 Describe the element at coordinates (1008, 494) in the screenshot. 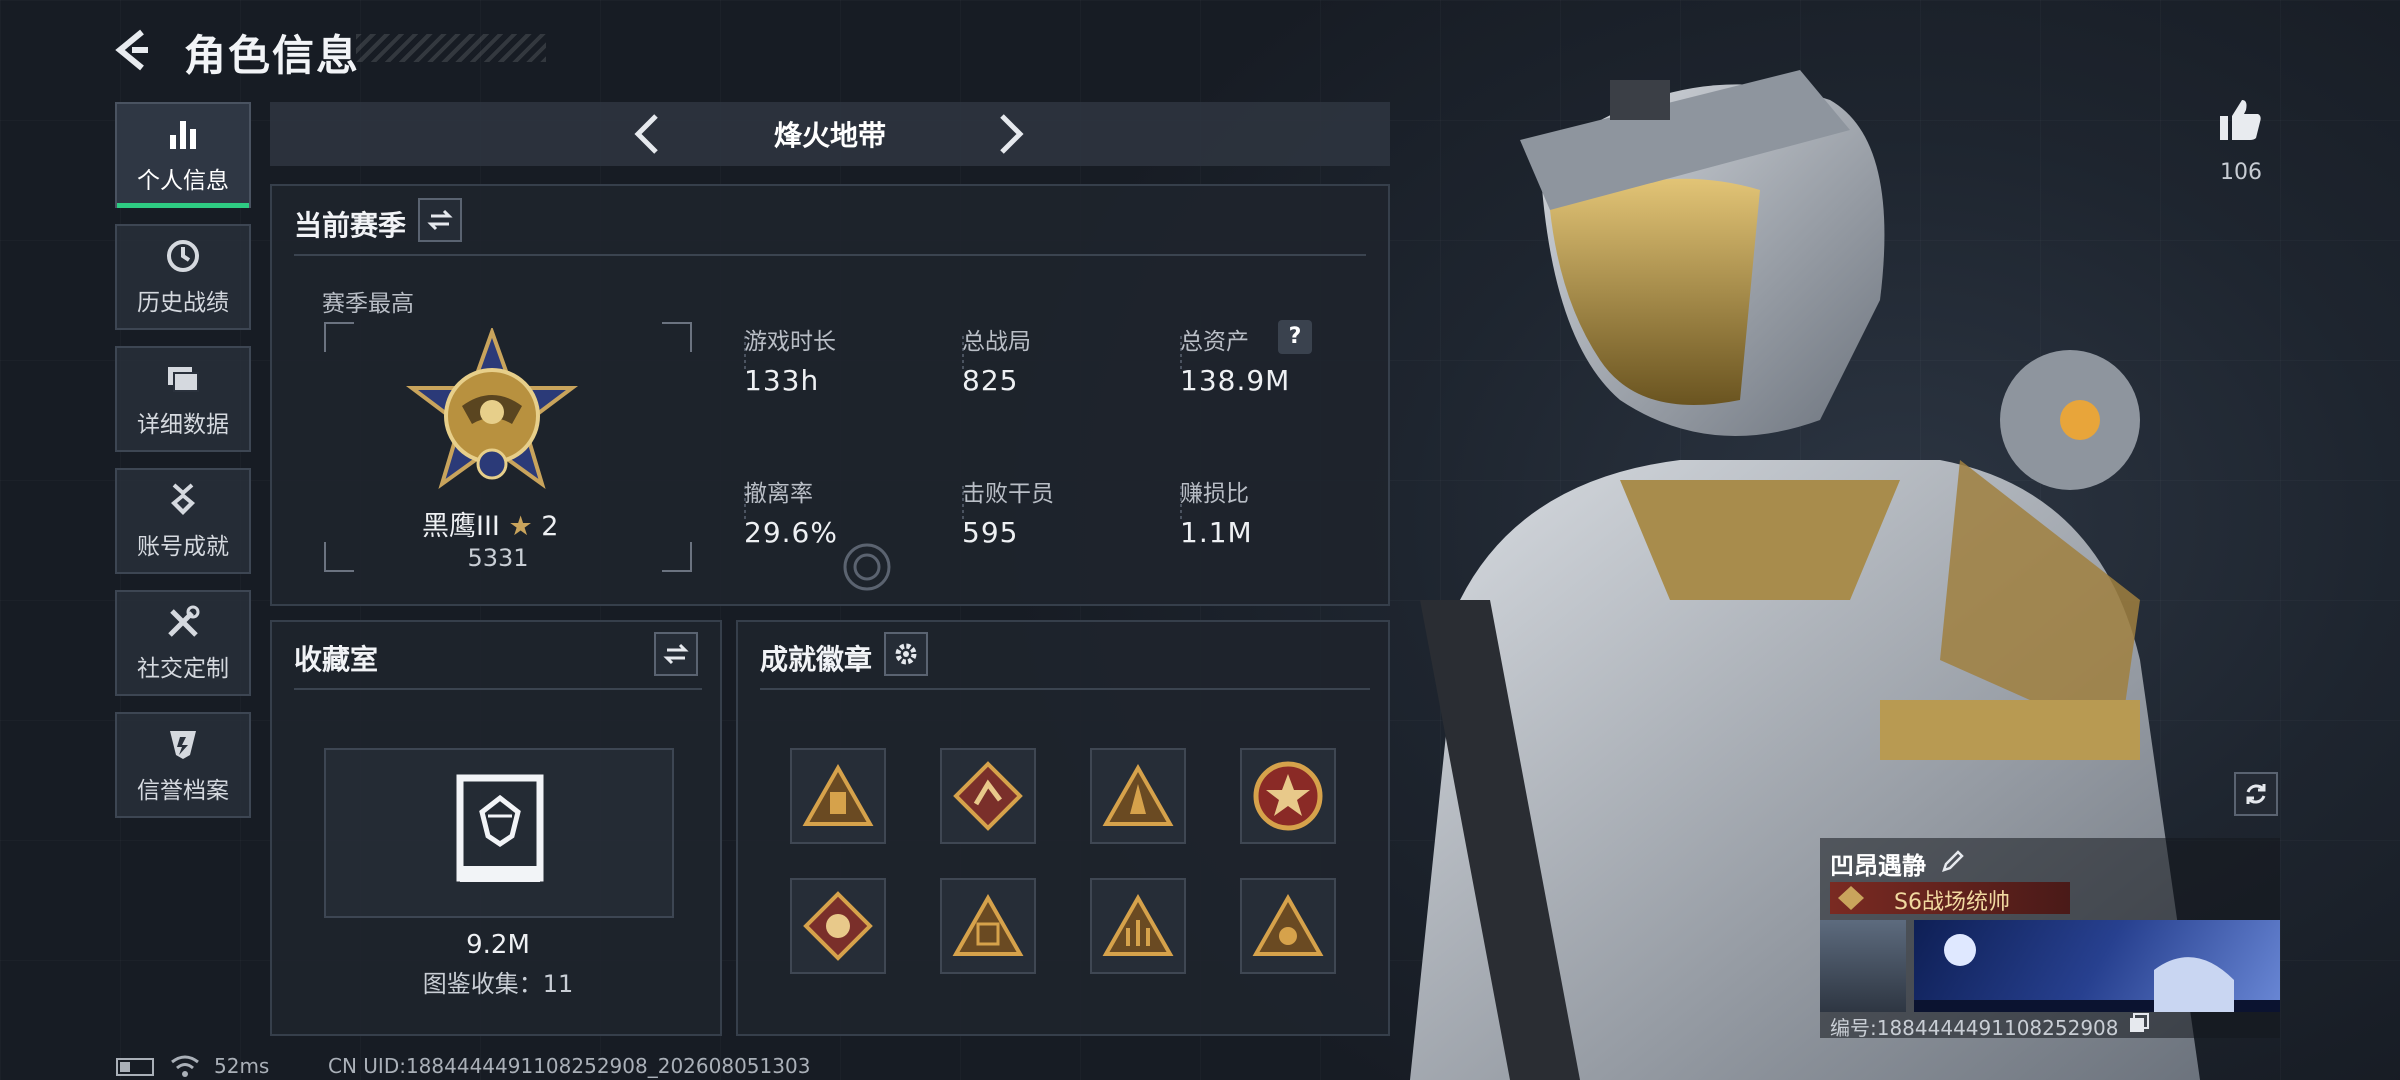

I see `stat-label: 击败干员` at that location.